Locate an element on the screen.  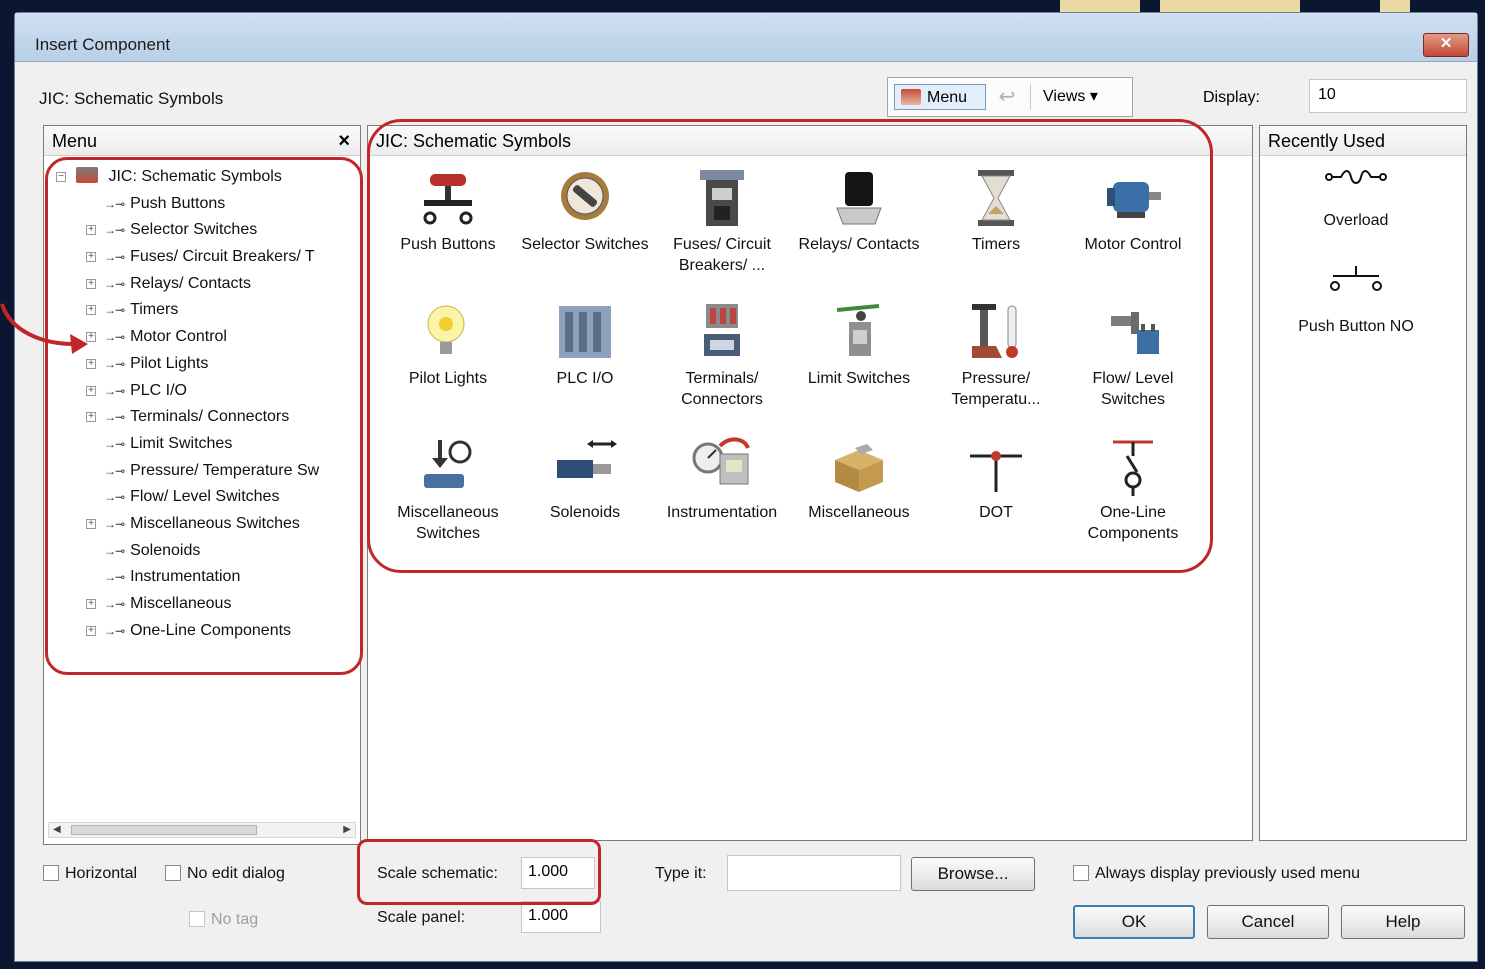
tree-item: + →⊸ One-Line Components is located at coordinates (204, 631).